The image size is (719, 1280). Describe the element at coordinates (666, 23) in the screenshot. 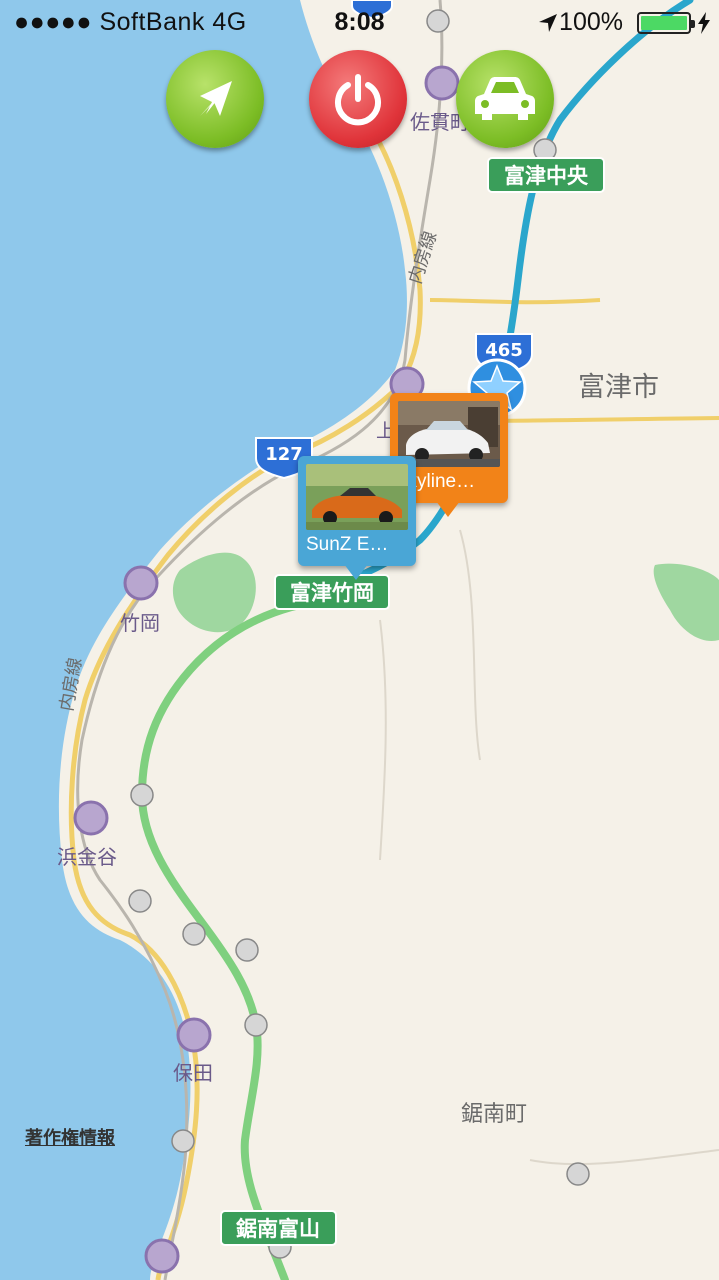

I see `battery-icon` at that location.